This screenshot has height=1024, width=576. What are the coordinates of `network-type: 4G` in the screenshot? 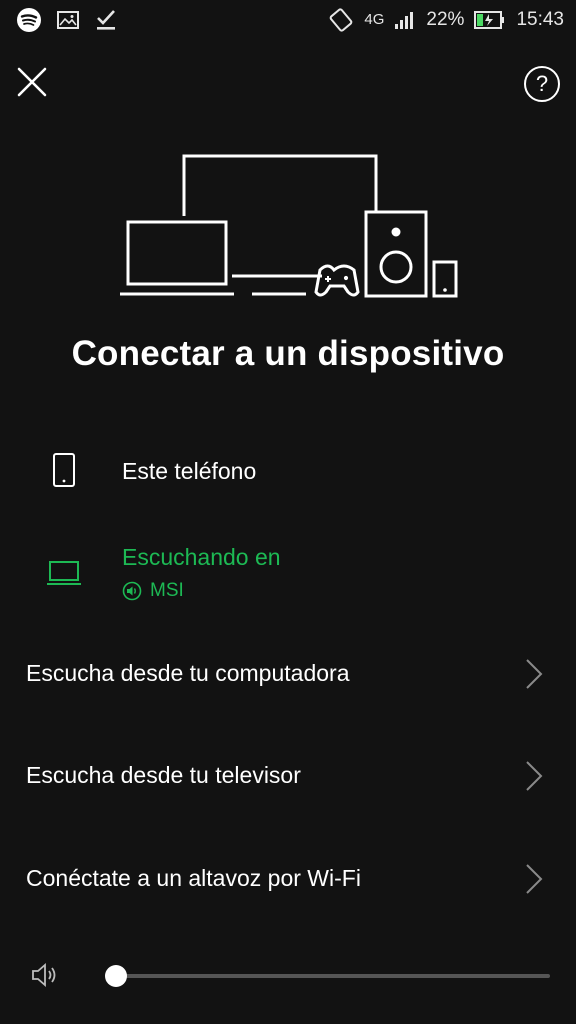 It's located at (374, 19).